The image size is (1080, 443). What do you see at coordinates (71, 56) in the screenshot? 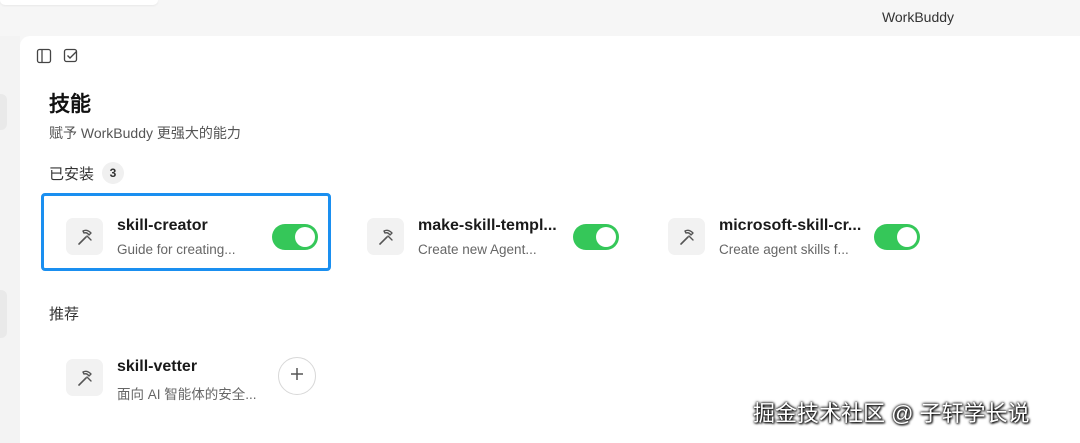
I see `checklist-icon` at bounding box center [71, 56].